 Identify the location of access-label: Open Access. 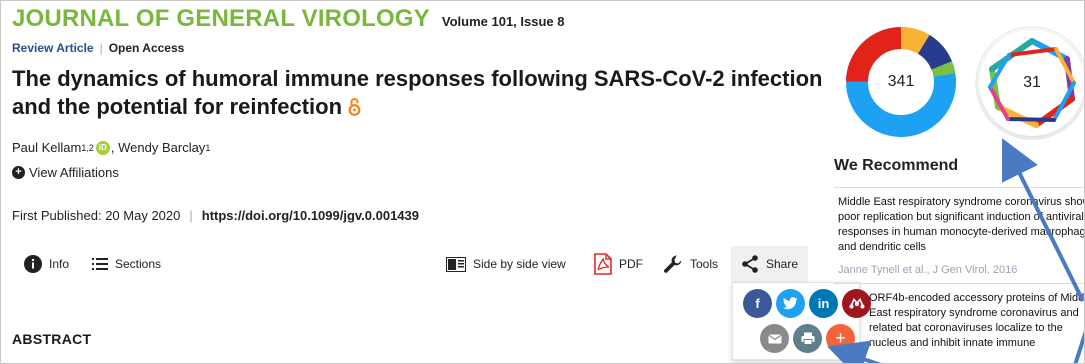
(146, 48).